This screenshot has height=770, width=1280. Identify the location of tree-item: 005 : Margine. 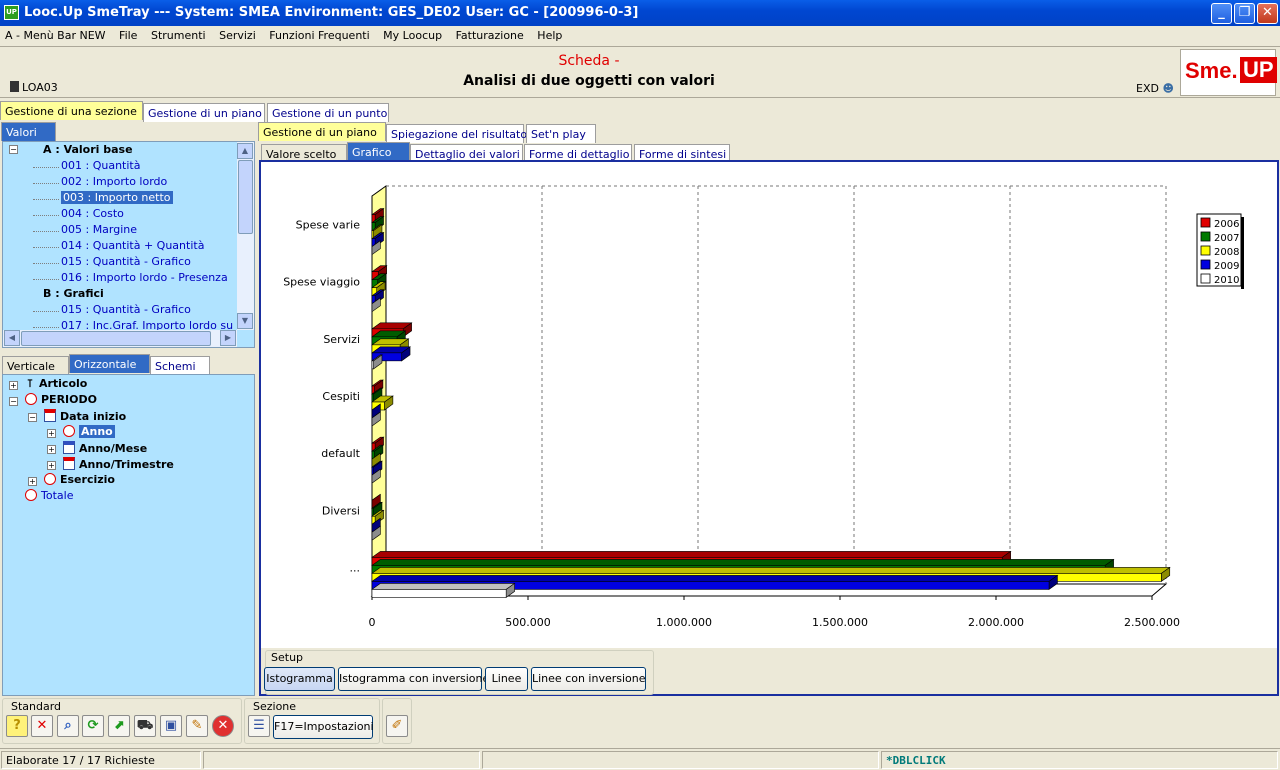
(99, 231).